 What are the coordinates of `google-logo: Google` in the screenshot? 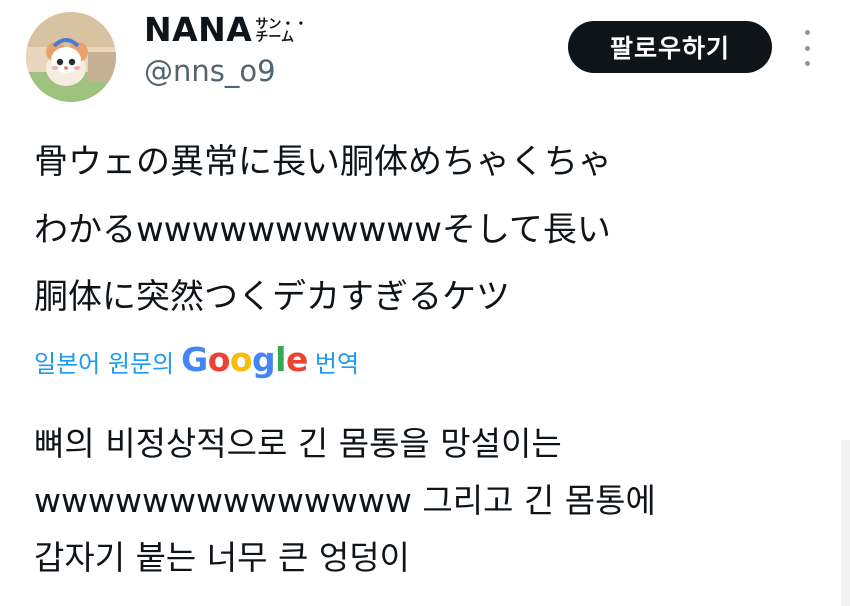 It's located at (244, 359).